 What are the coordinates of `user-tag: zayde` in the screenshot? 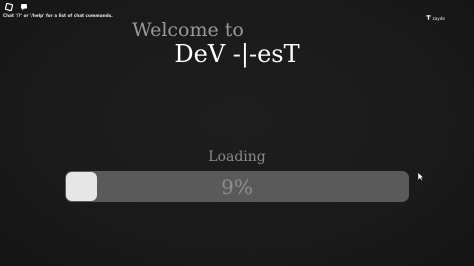 It's located at (435, 18).